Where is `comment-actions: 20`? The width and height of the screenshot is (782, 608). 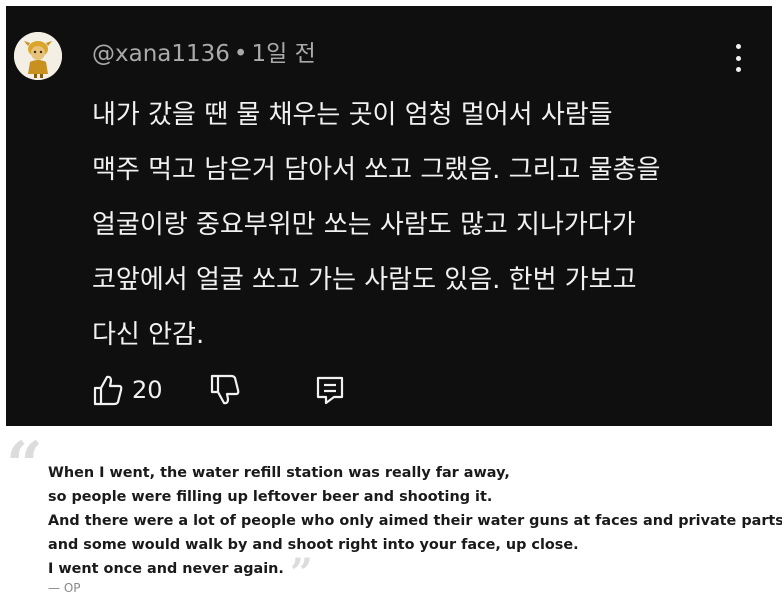 comment-actions: 20 is located at coordinates (242, 390).